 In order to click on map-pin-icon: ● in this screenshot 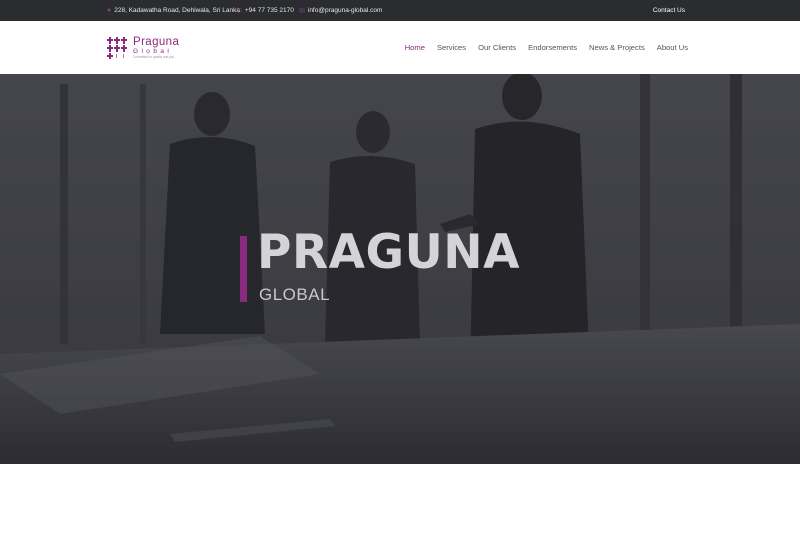, I will do `click(109, 10)`.